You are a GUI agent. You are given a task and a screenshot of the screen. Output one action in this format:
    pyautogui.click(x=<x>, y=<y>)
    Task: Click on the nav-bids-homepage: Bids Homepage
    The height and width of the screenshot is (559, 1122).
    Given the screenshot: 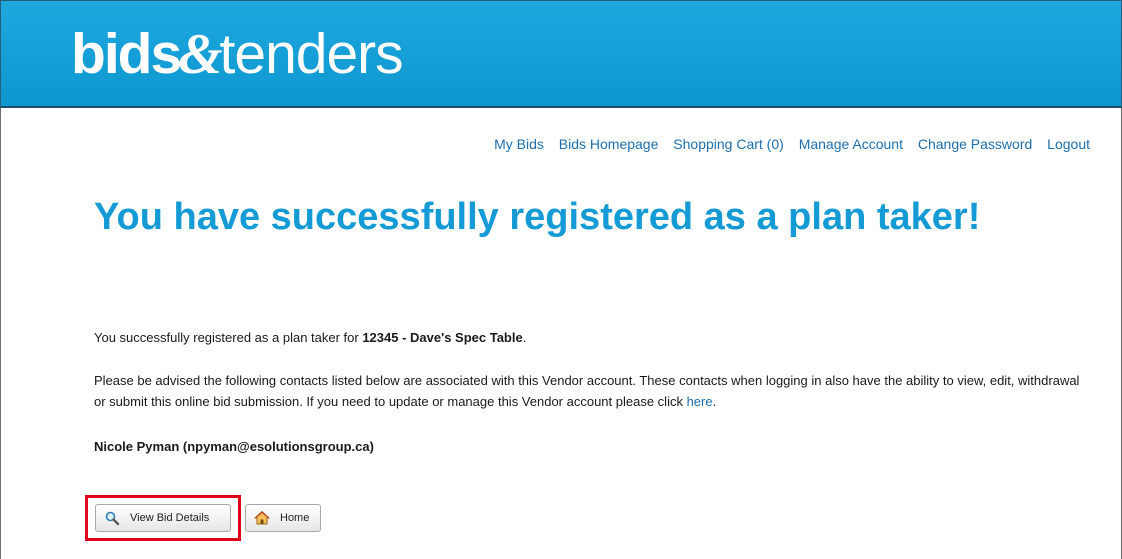 What is the action you would take?
    pyautogui.click(x=609, y=144)
    